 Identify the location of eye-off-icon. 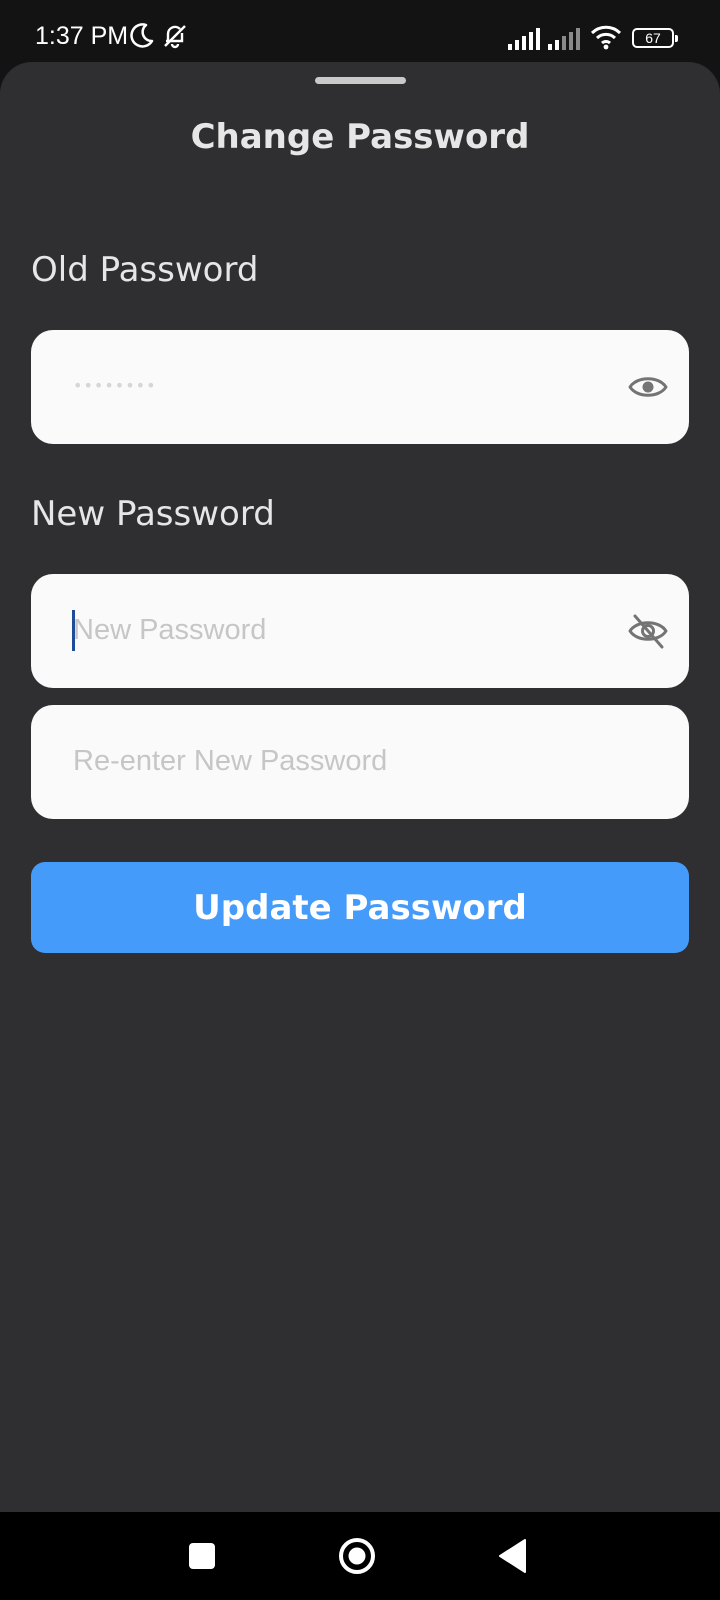
(648, 631).